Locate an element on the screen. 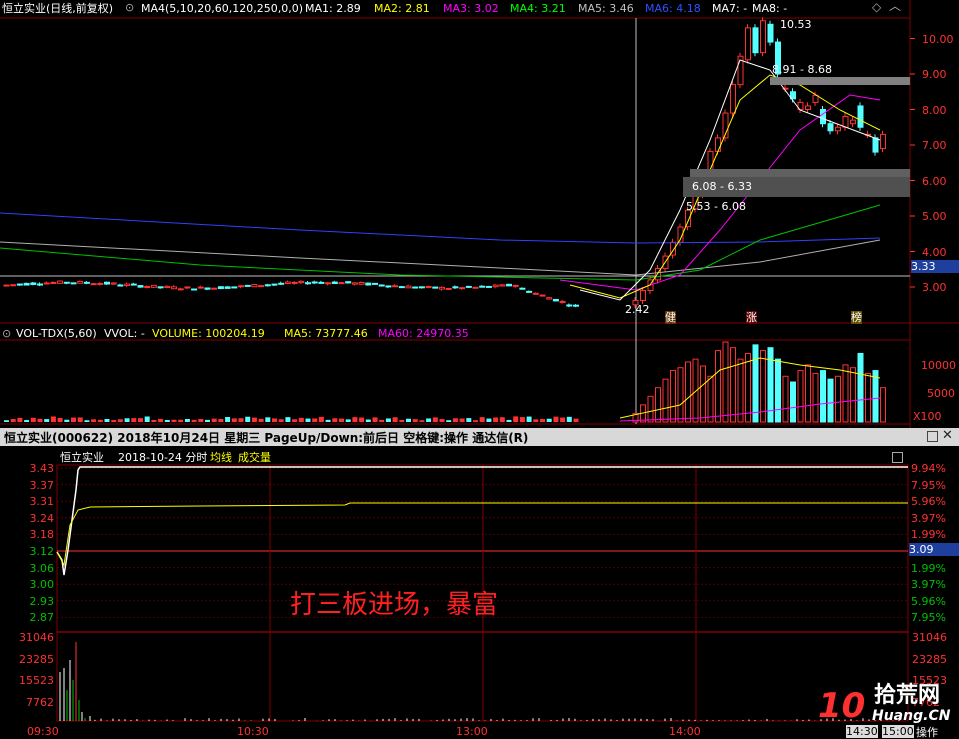  price-tick: 10.00 is located at coordinates (938, 39).